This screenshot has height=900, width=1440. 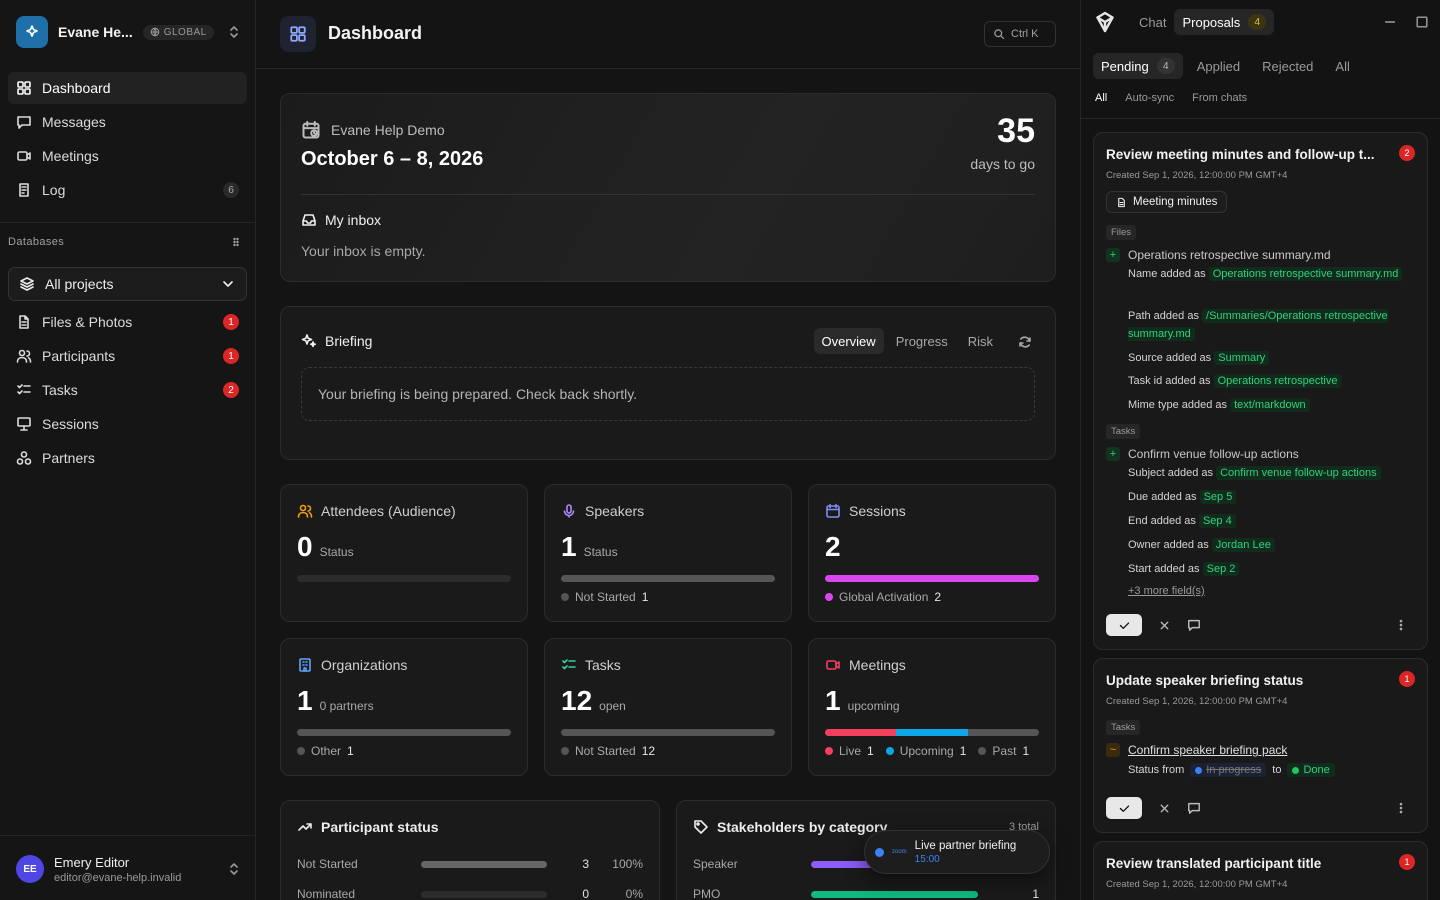 I want to click on source-chip: Meeting minutes, so click(x=1167, y=202).